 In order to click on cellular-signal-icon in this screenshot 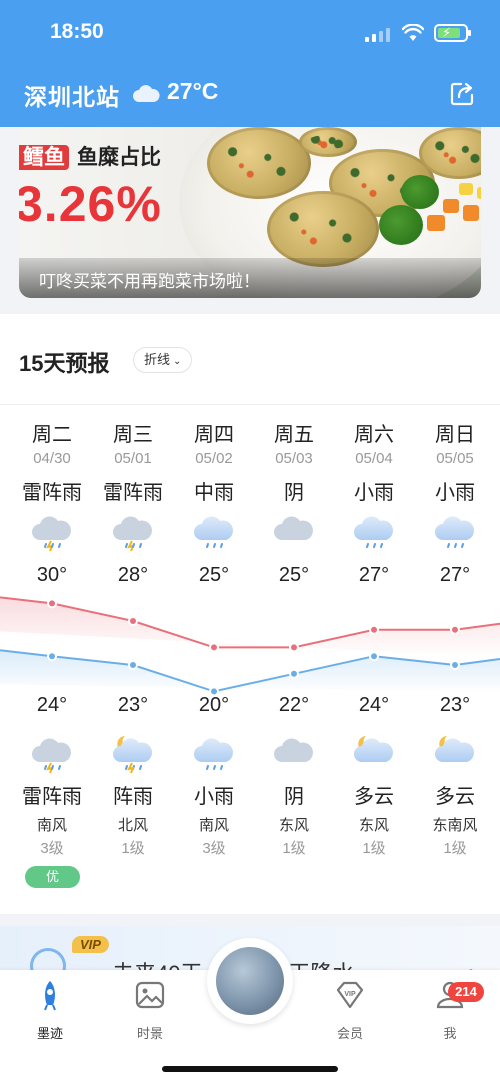, I will do `click(377, 34)`.